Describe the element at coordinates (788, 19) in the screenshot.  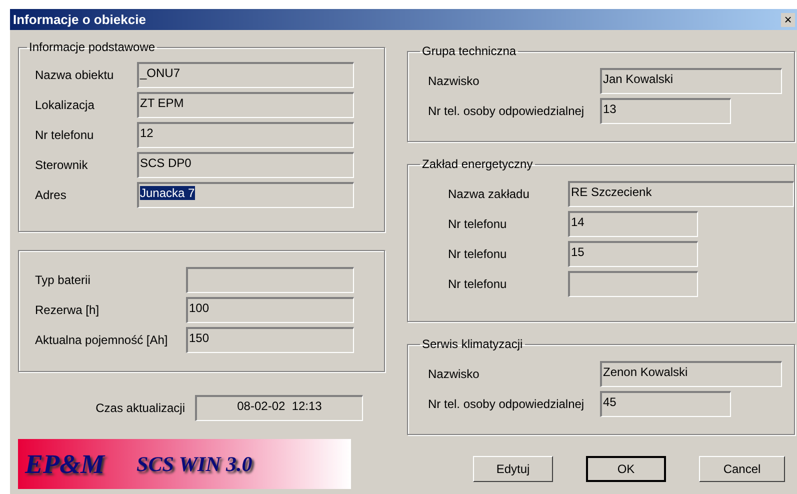
I see `close-button: ×` at that location.